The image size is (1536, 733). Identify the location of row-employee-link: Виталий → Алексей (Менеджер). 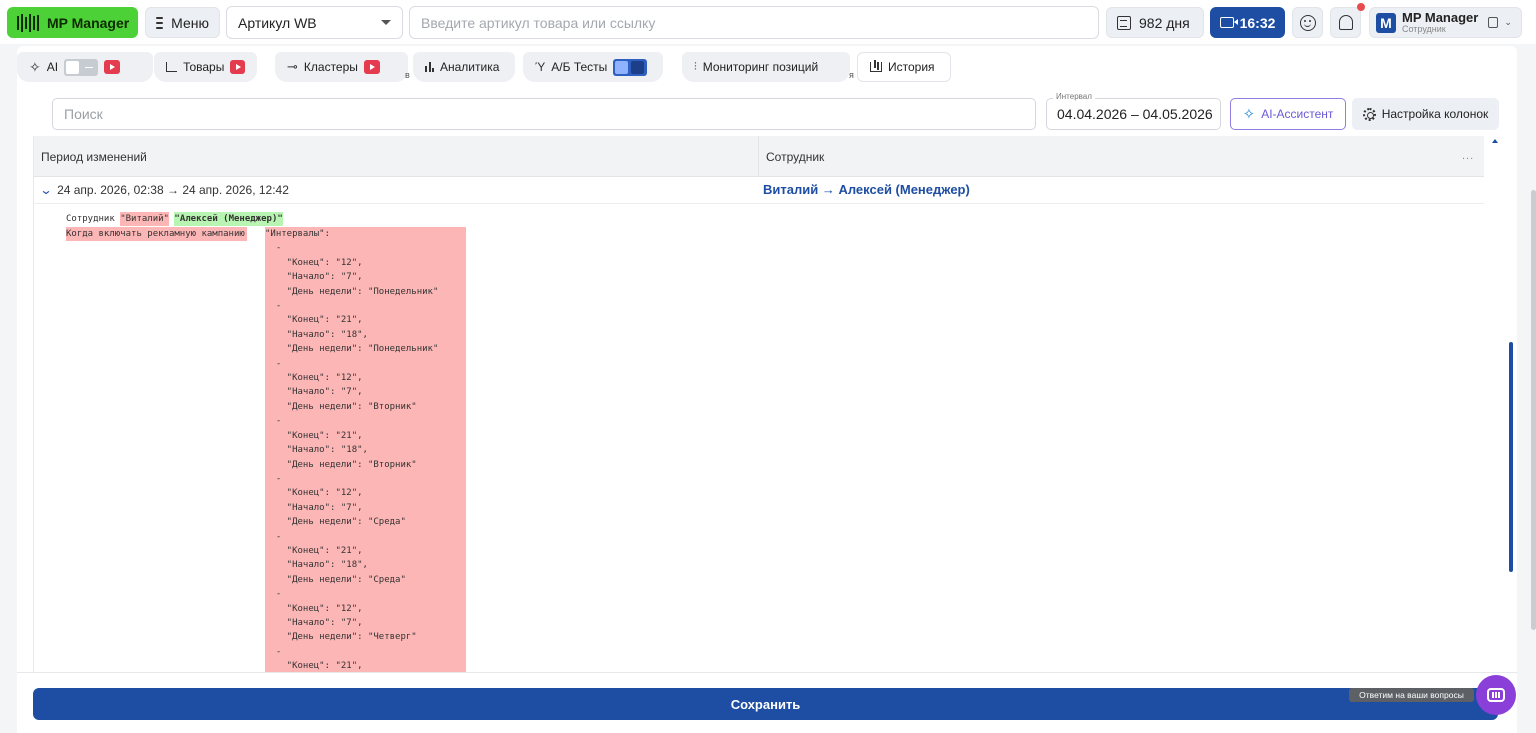
(866, 189).